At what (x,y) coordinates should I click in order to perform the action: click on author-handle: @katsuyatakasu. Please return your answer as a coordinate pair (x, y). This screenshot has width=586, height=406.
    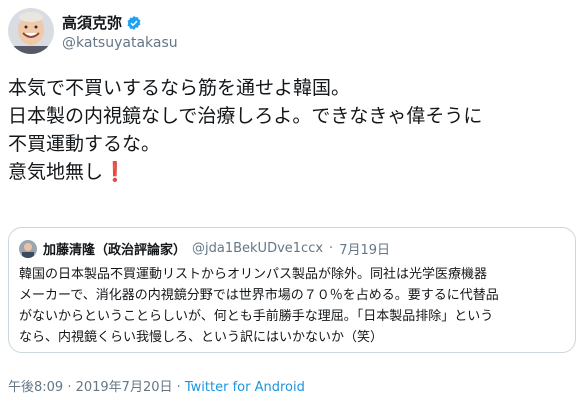
    Looking at the image, I should click on (120, 43).